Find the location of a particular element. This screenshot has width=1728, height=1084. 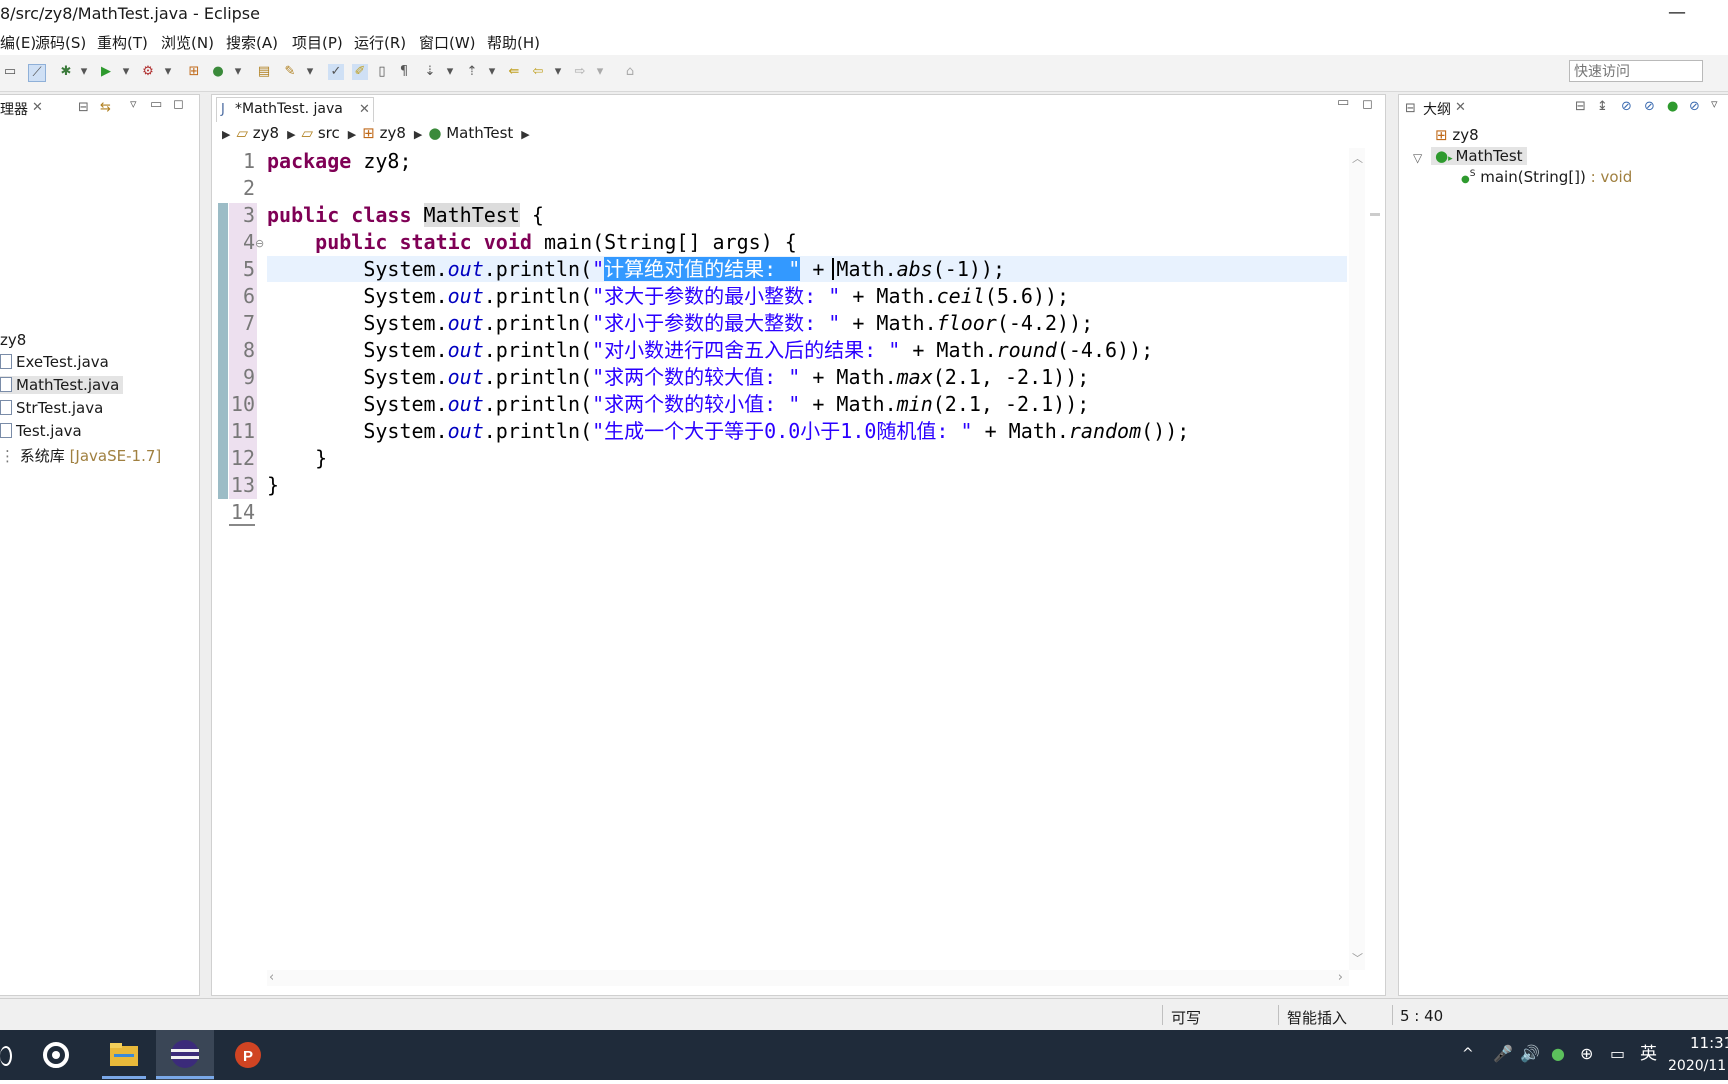

scroll-down-icon: ﹀ is located at coordinates (1357, 958).